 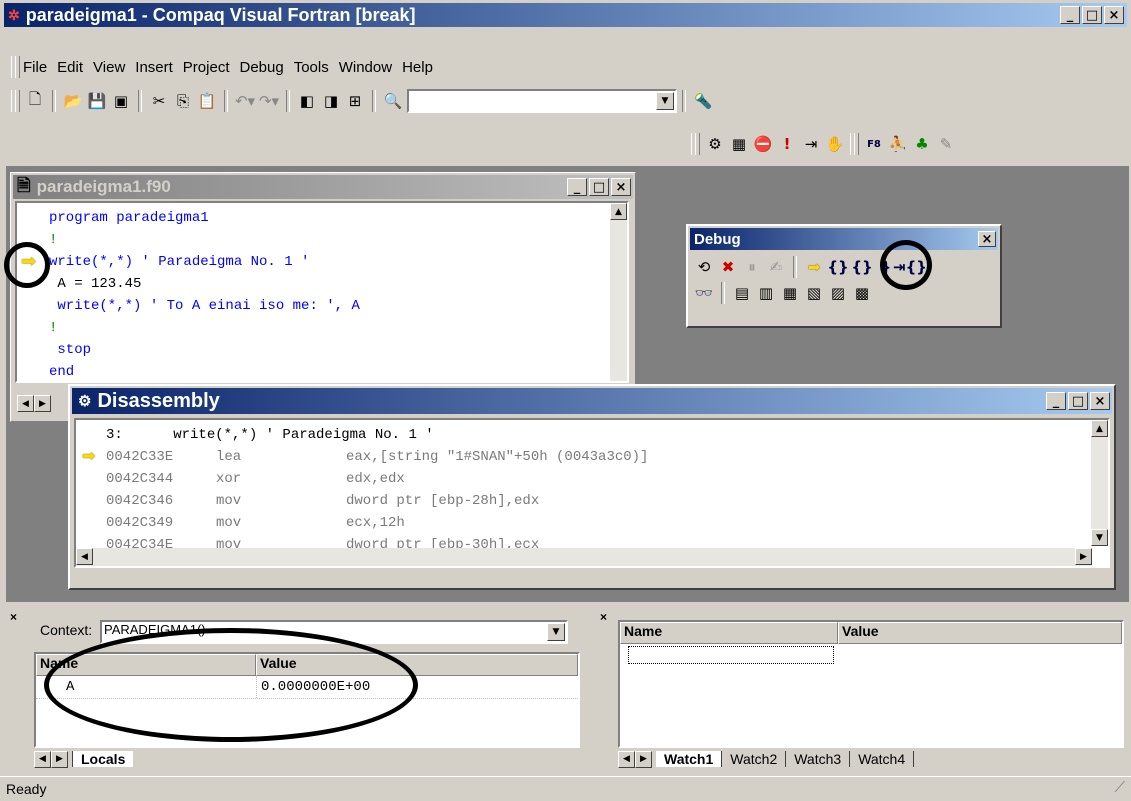 I want to click on disassembly-op: mov, so click(x=229, y=523).